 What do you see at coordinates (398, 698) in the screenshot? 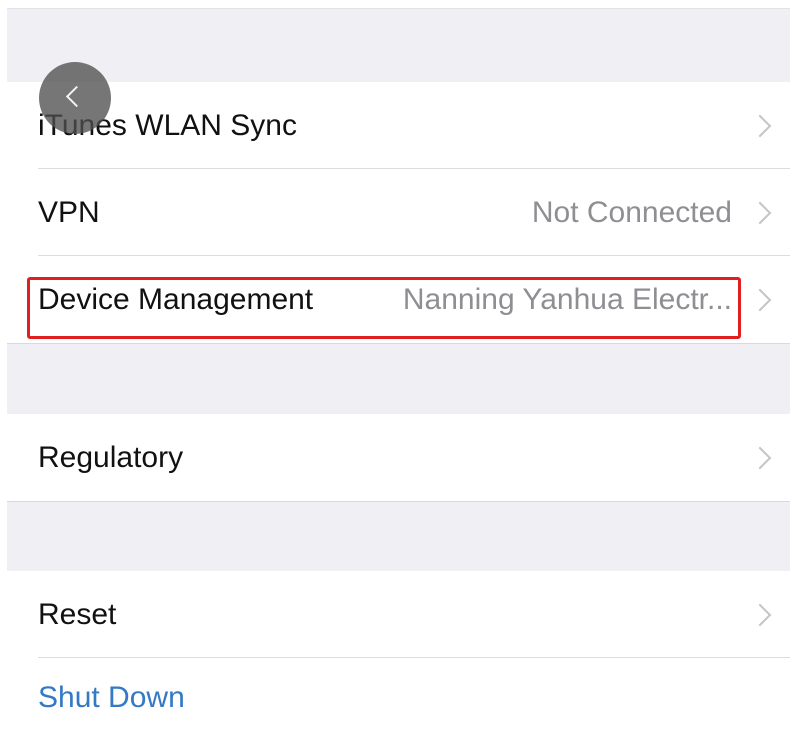
I see `shut-down-row: Shut Down` at bounding box center [398, 698].